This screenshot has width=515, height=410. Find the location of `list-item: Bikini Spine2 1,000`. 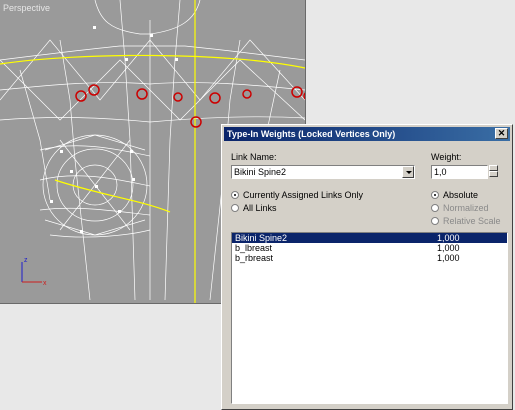

list-item: Bikini Spine2 1,000 is located at coordinates (369, 238).